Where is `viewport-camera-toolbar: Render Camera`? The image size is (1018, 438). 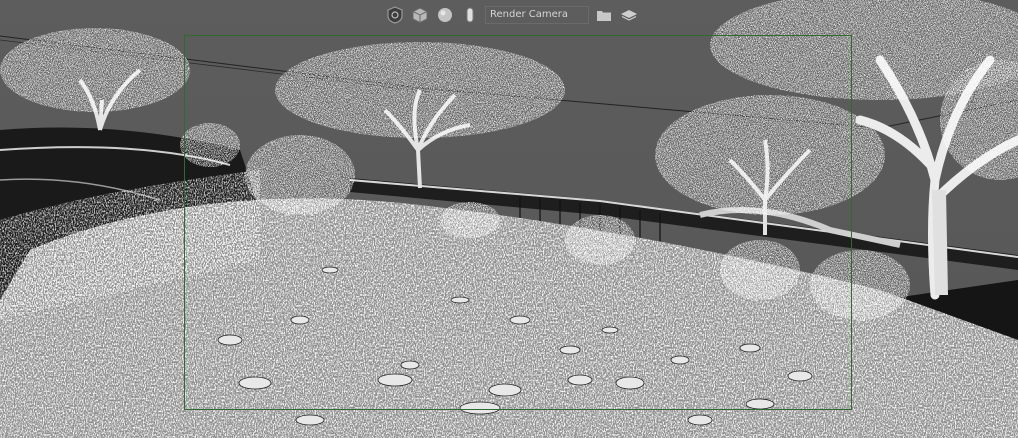 viewport-camera-toolbar: Render Camera is located at coordinates (512, 15).